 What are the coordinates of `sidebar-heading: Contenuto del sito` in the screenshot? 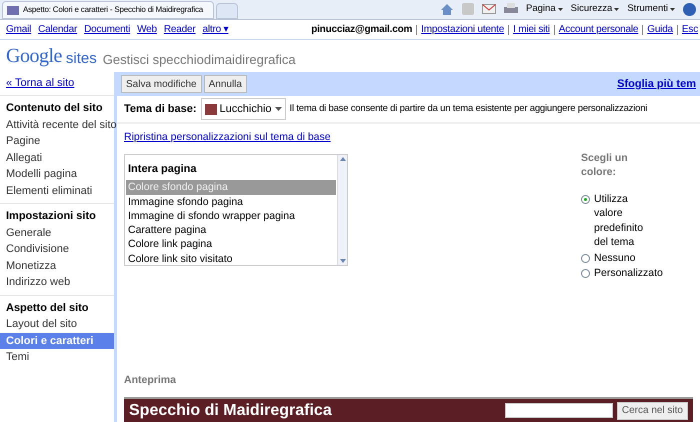 It's located at (54, 108).